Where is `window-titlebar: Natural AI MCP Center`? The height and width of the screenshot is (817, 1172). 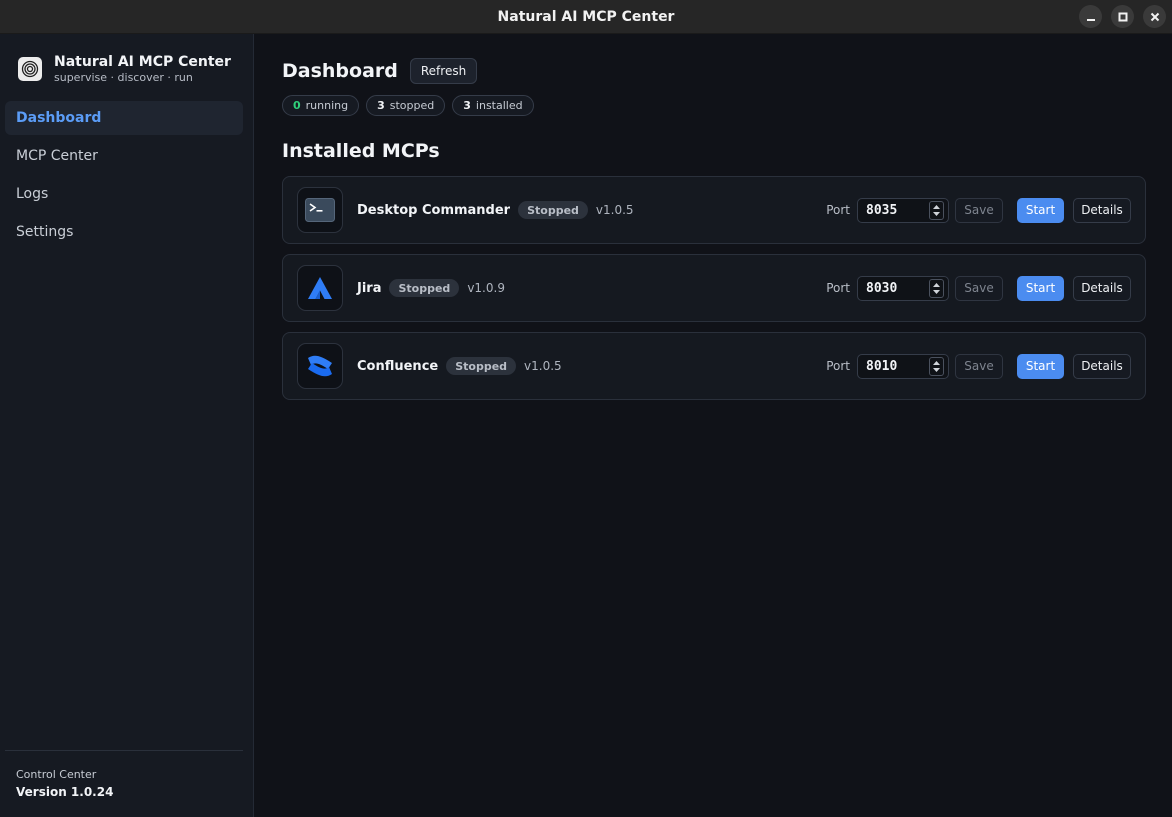
window-titlebar: Natural AI MCP Center is located at coordinates (586, 17).